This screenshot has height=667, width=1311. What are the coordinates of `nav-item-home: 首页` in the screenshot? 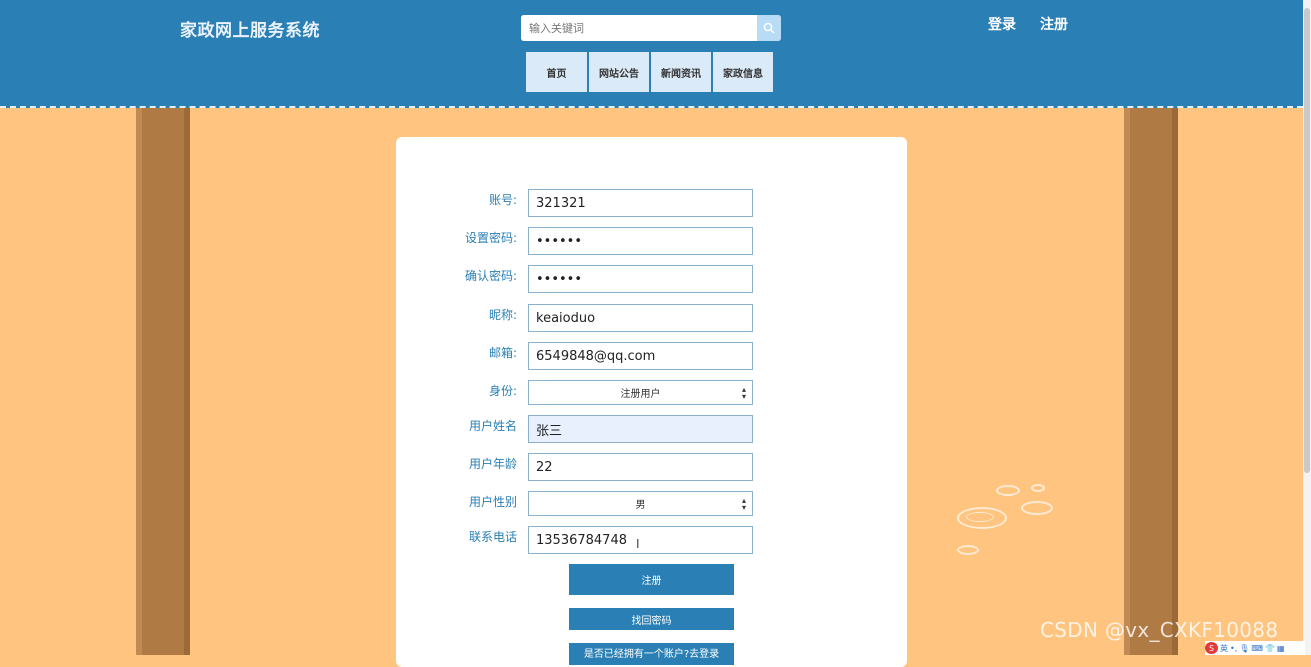 It's located at (556, 72).